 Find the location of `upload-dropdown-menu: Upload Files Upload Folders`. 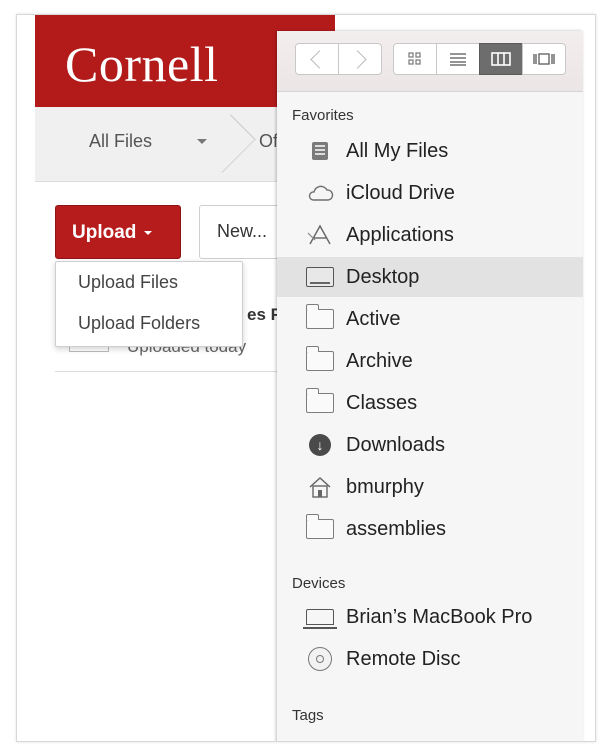

upload-dropdown-menu: Upload Files Upload Folders is located at coordinates (149, 304).